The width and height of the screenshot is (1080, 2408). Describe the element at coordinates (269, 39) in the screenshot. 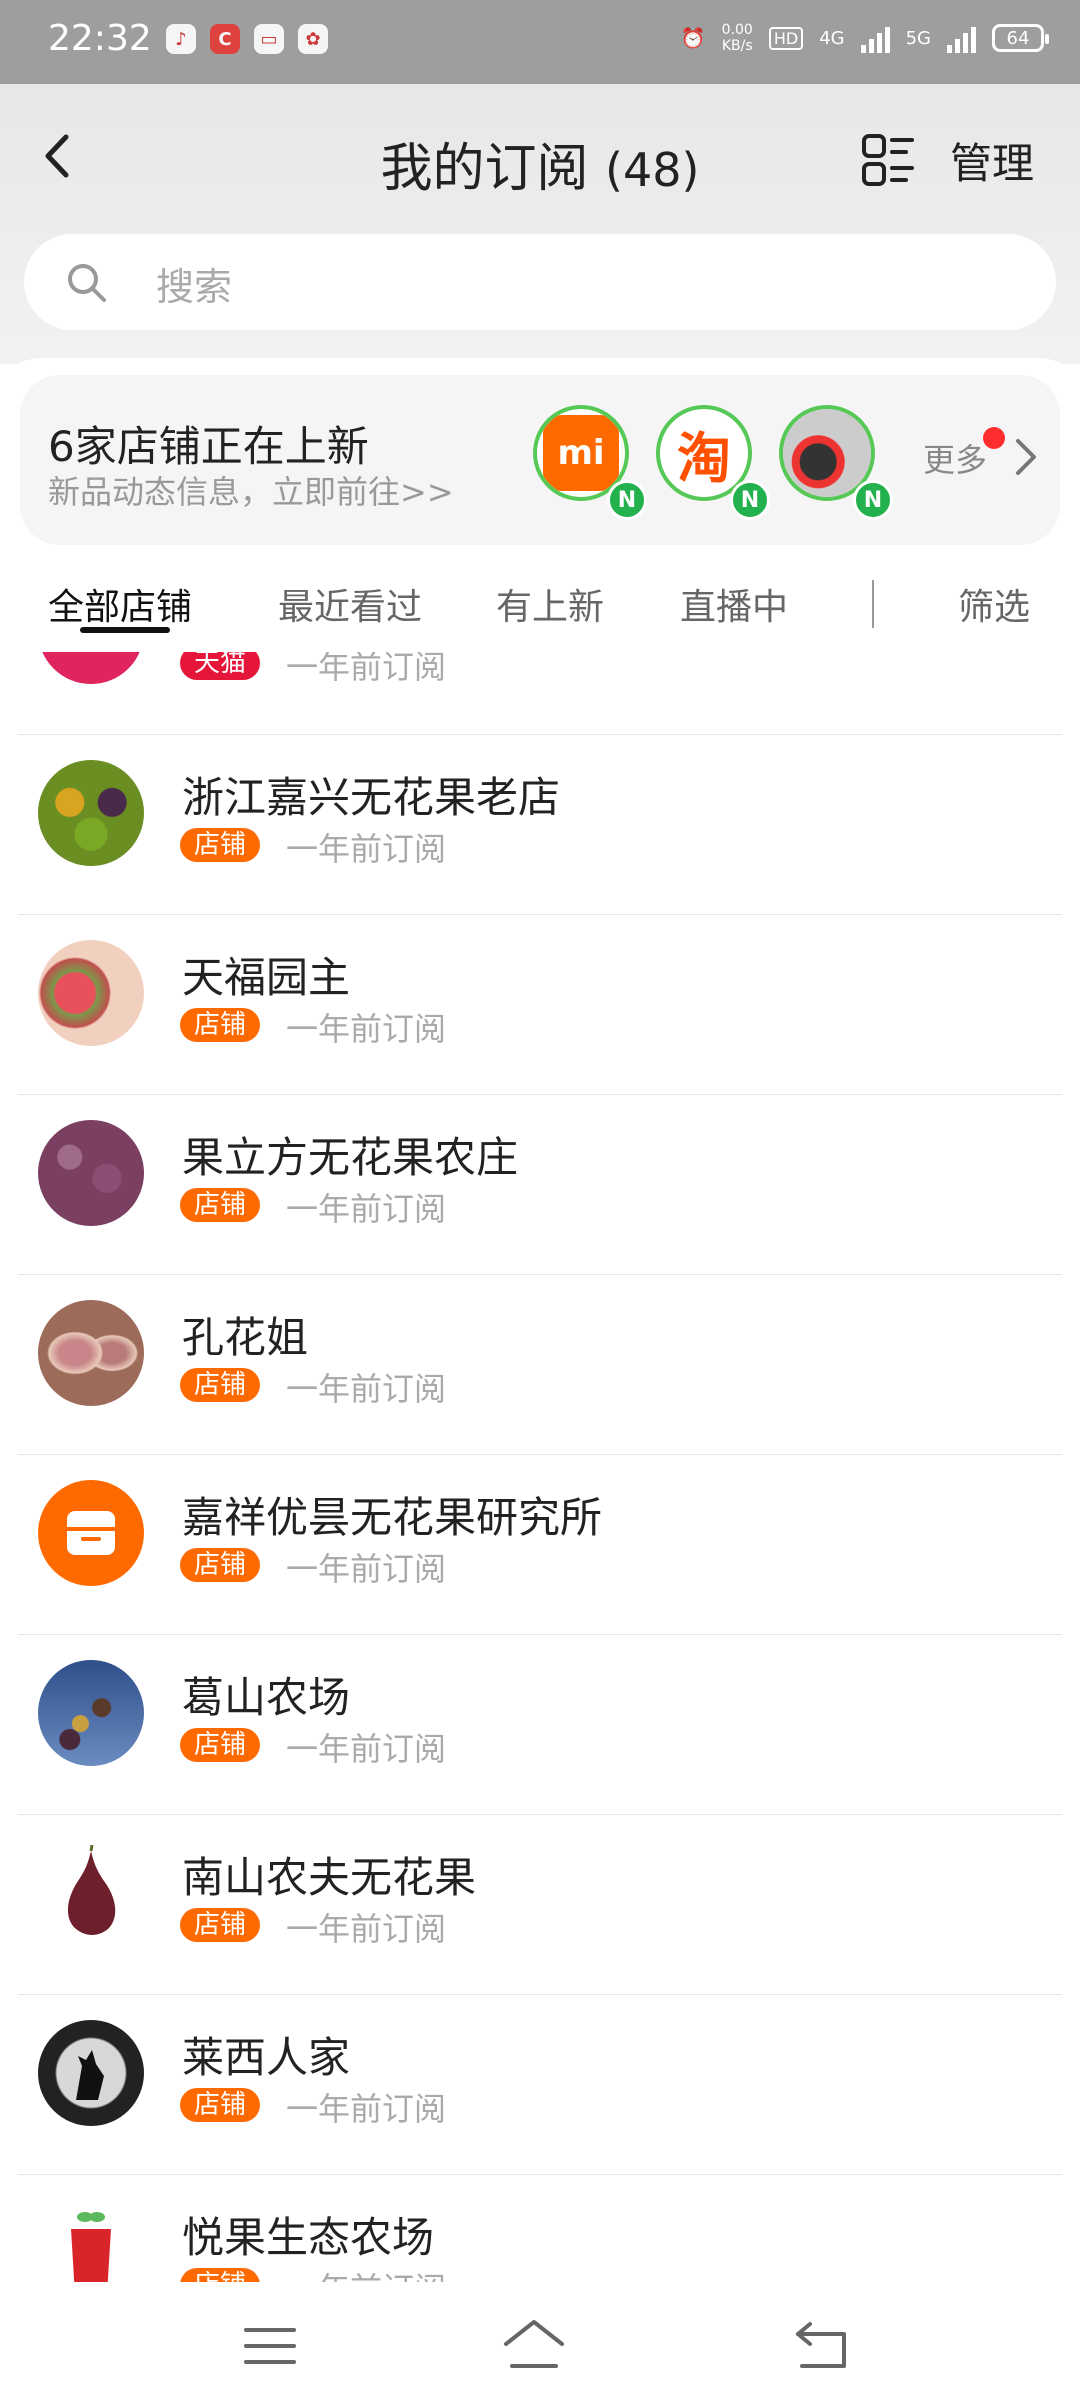

I see `book-app-icon: ▭` at that location.